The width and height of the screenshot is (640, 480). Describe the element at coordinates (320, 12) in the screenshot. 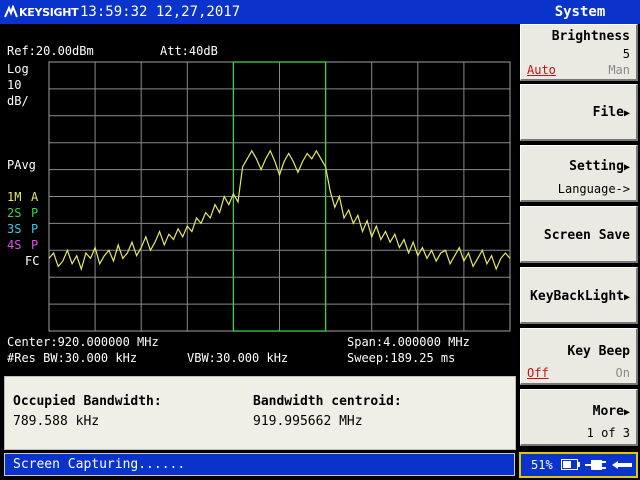

I see `title-bar: KEYSIGHT 13:59:32 12,27,2017 System` at that location.